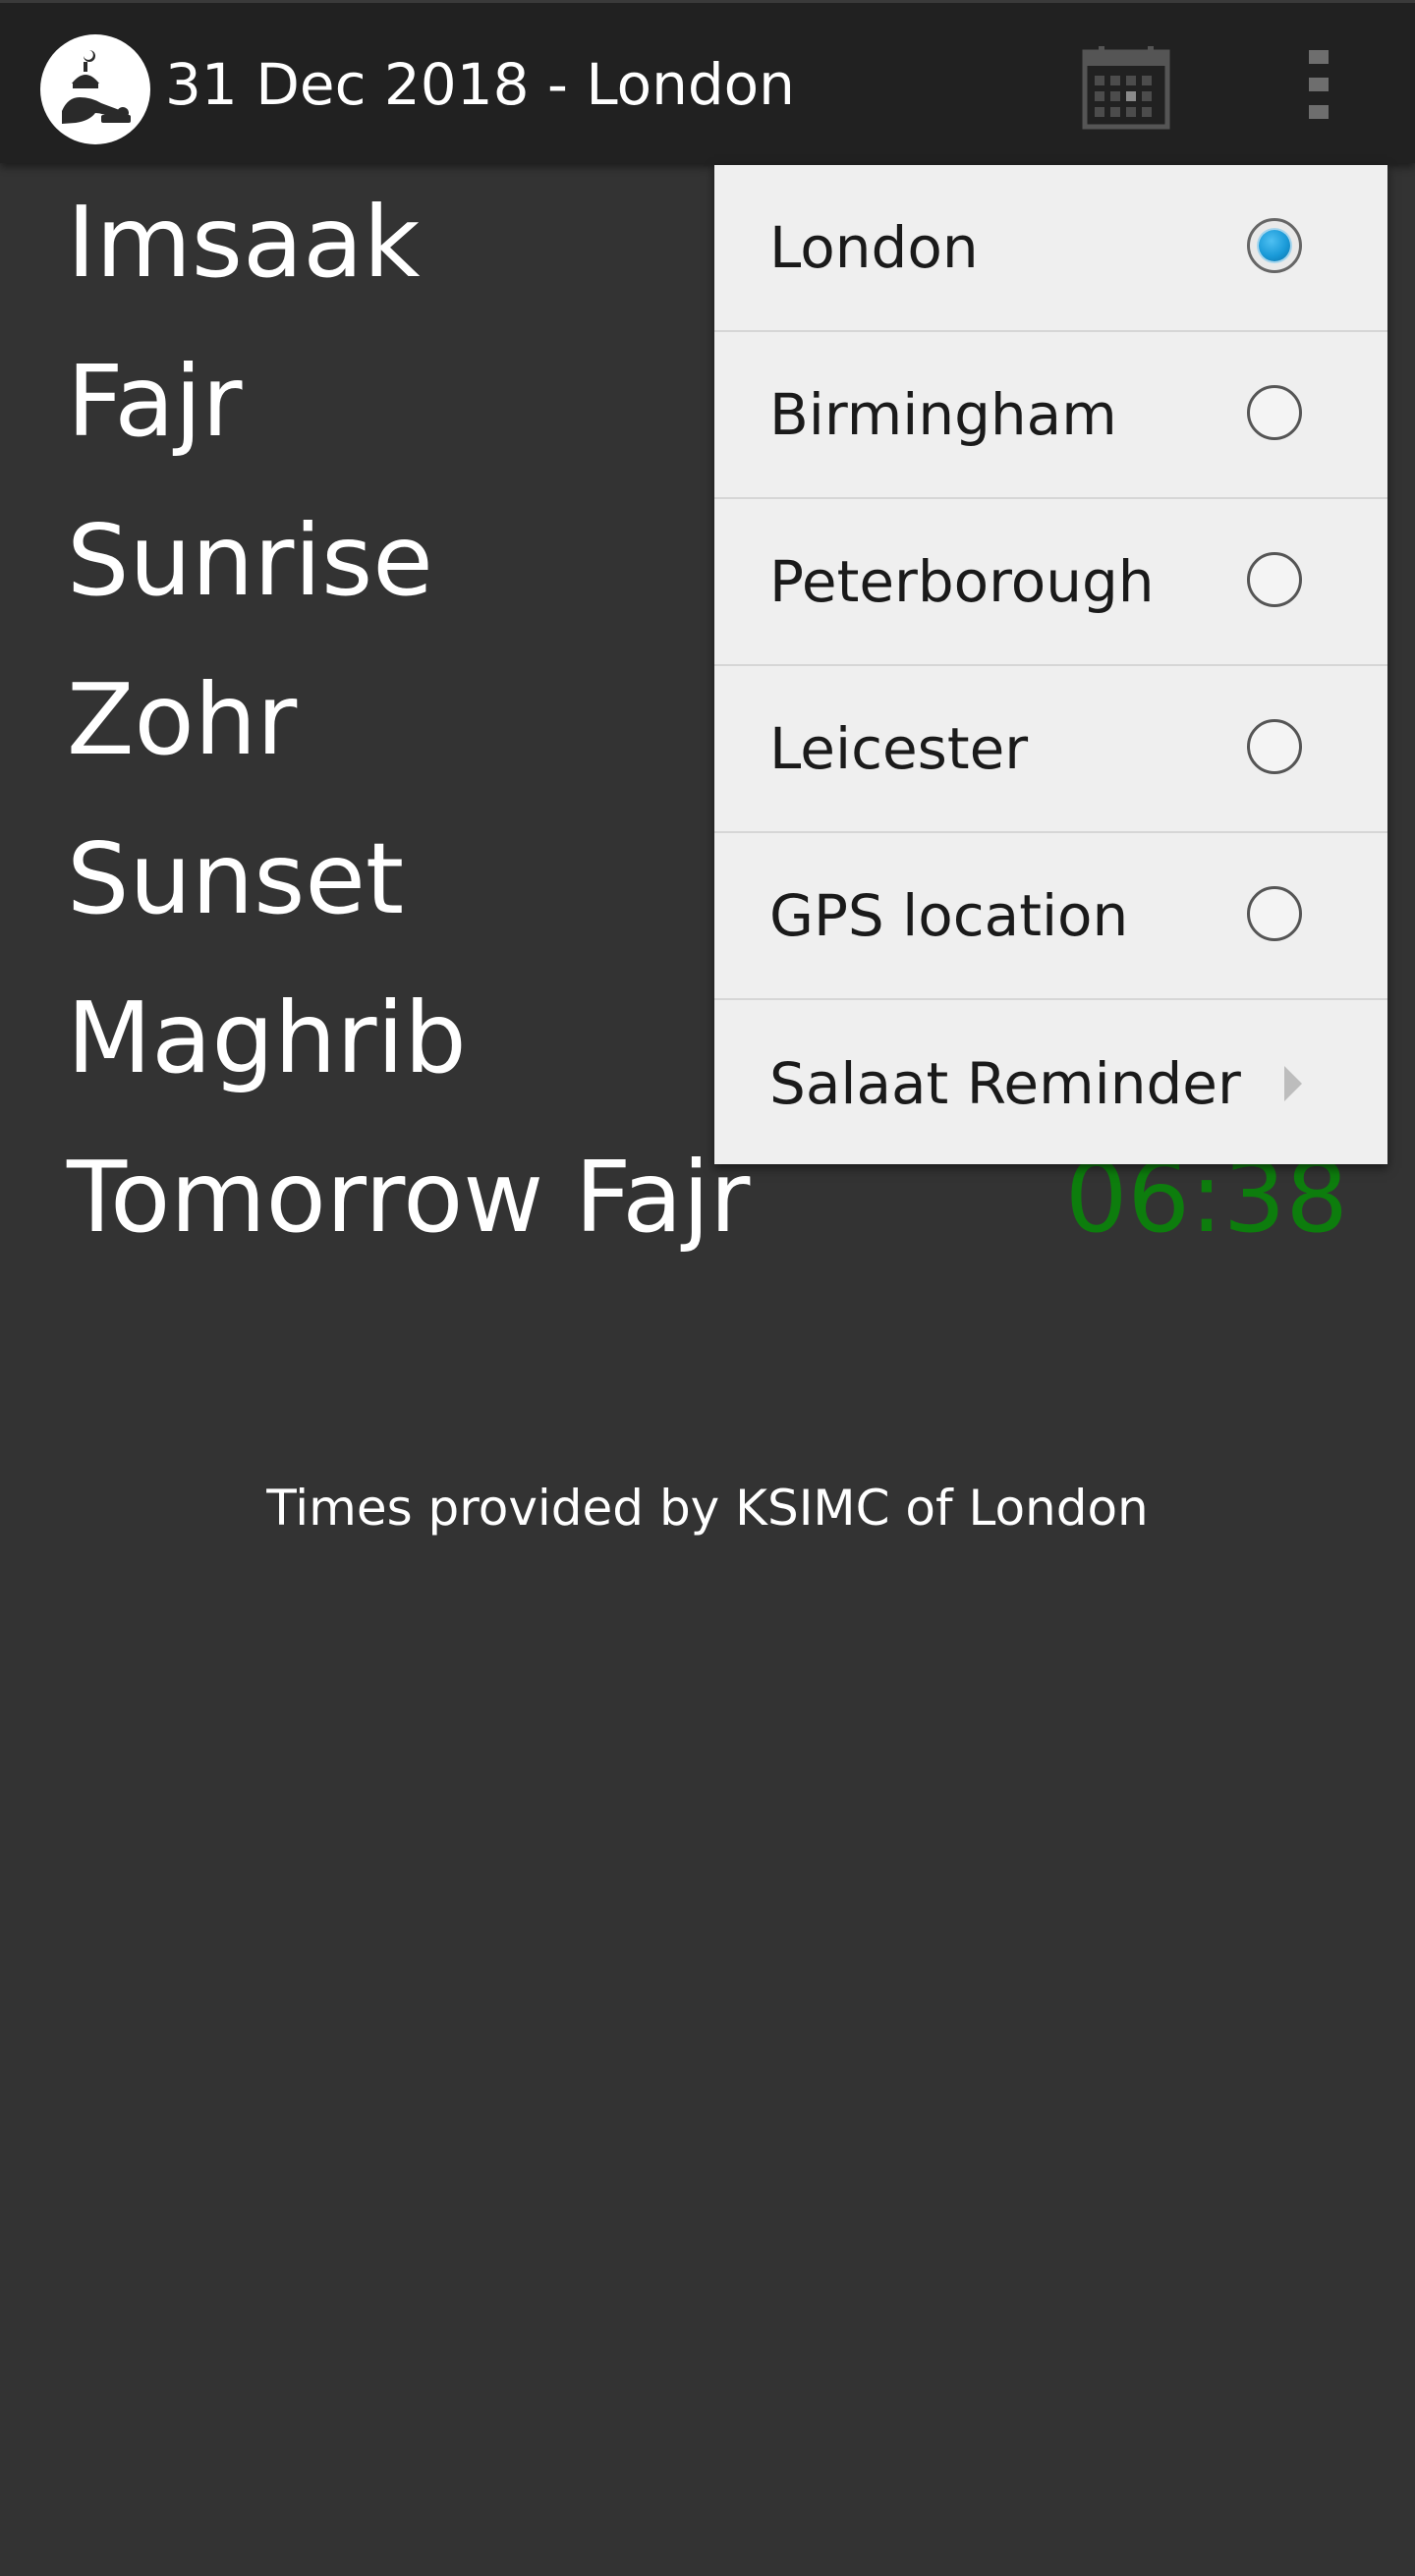 The width and height of the screenshot is (1415, 2576). Describe the element at coordinates (409, 1197) in the screenshot. I see `prayer-name: Tomorrow Fajr` at that location.